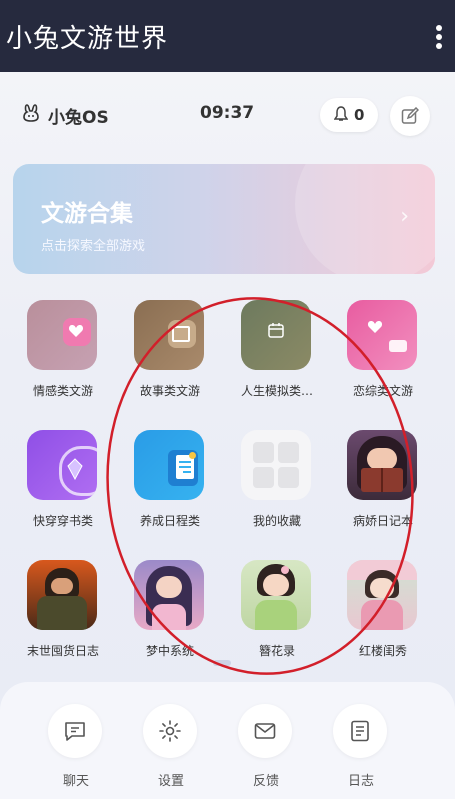 The image size is (455, 799). What do you see at coordinates (404, 216) in the screenshot?
I see `chevron-right-icon: ›` at bounding box center [404, 216].